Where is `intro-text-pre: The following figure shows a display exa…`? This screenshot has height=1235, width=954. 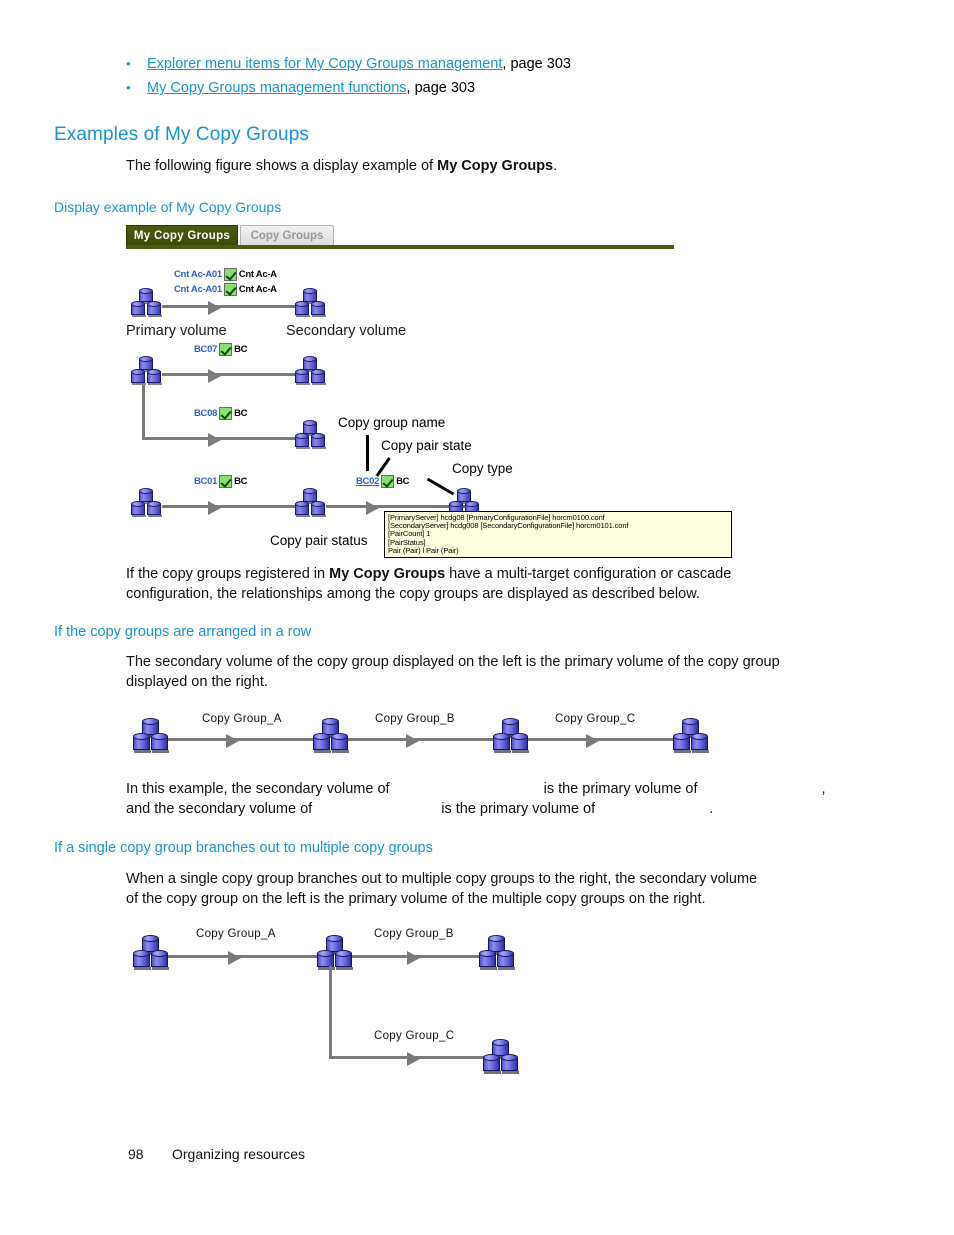 intro-text-pre: The following figure shows a display exa… is located at coordinates (282, 166).